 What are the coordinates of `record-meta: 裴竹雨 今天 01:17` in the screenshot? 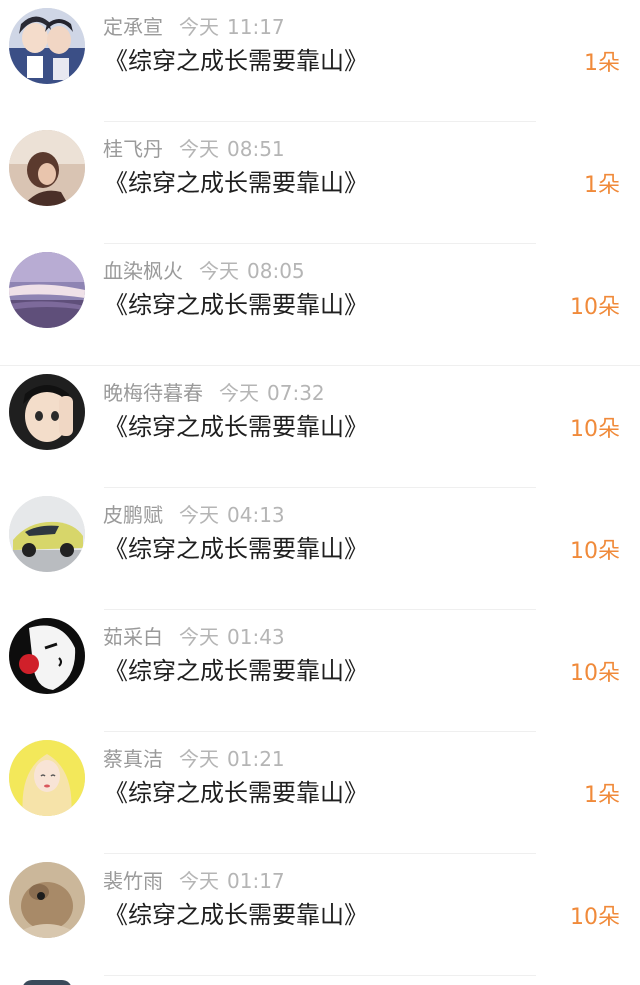 It's located at (194, 881).